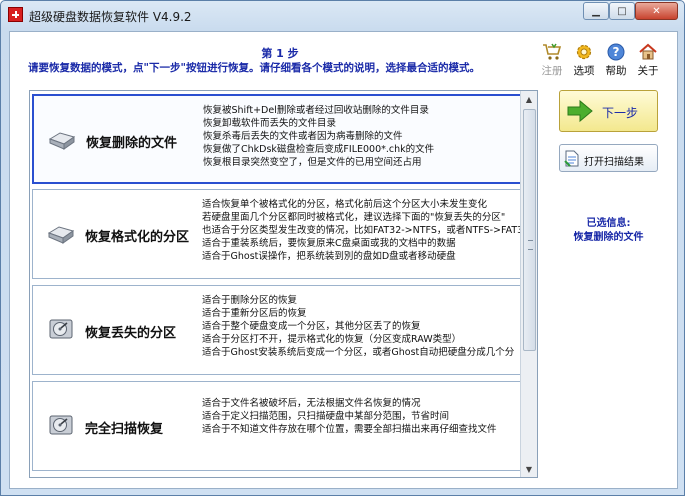  What do you see at coordinates (319, 149) in the screenshot?
I see `mode-description-line: 恢复做了ChkDsk磁盘检查后变成FILE000*.chk的文件` at bounding box center [319, 149].